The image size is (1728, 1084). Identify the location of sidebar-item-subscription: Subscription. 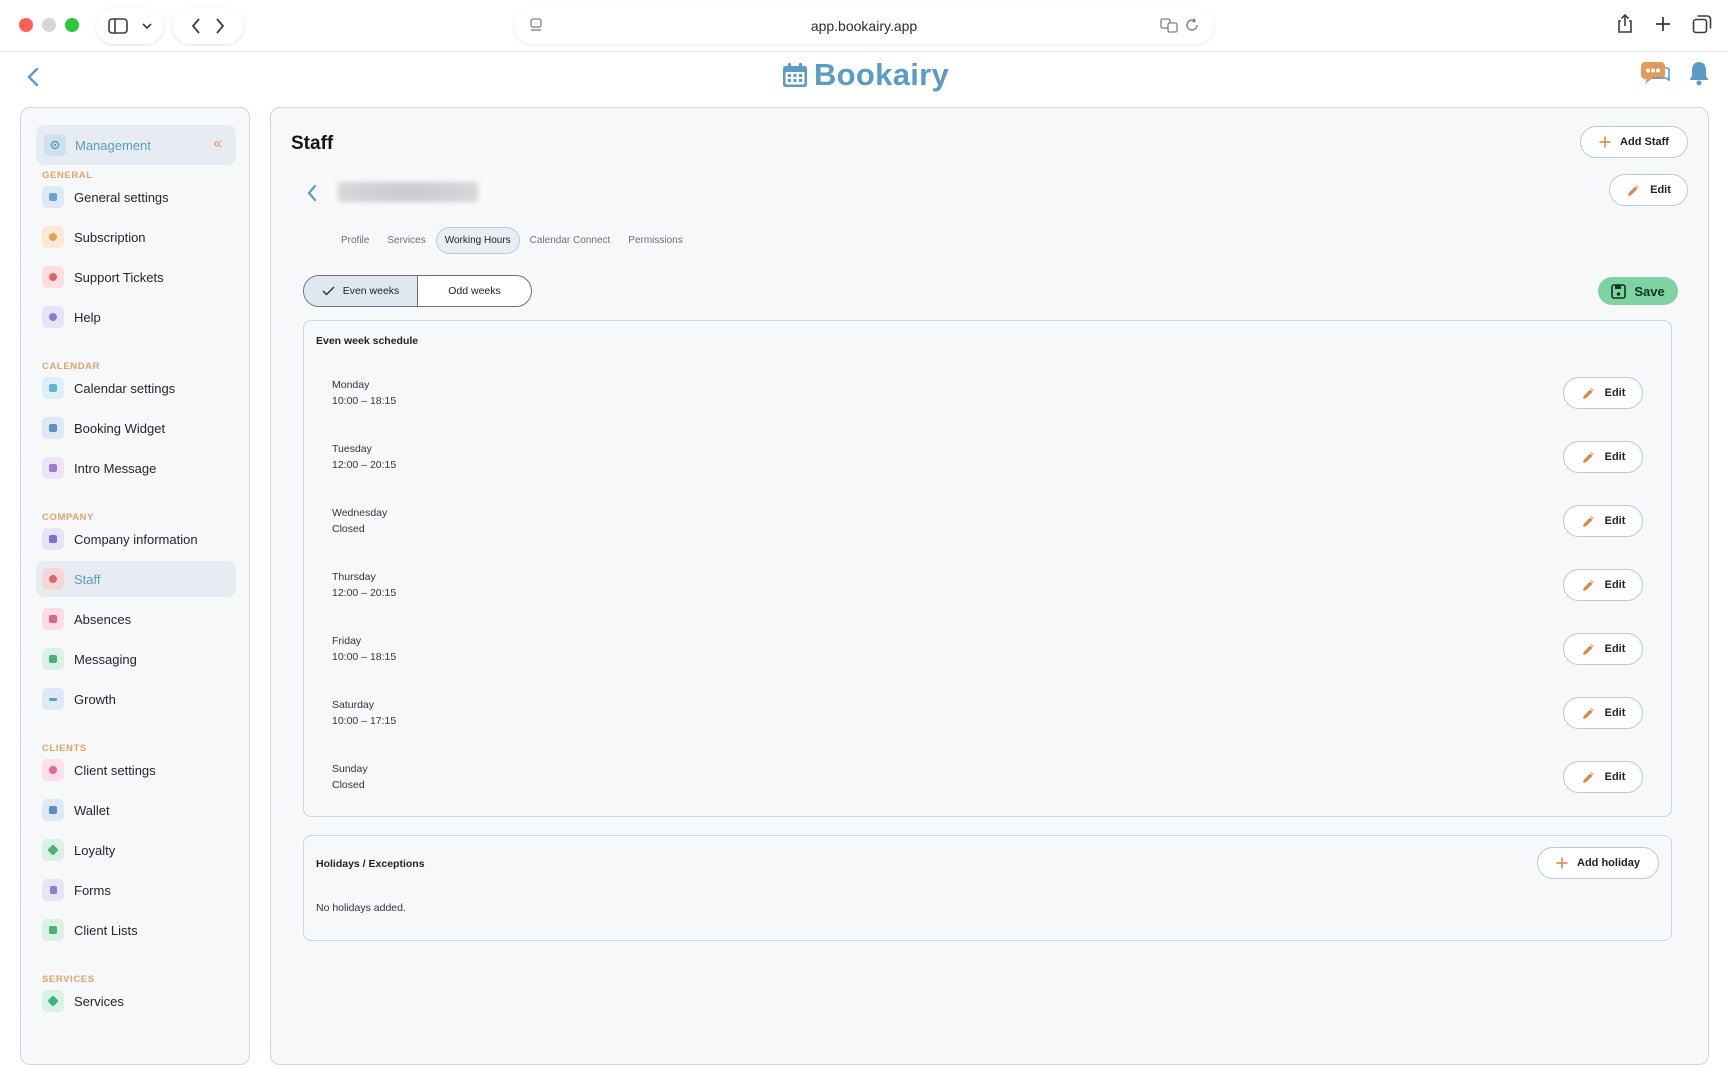
(136, 237).